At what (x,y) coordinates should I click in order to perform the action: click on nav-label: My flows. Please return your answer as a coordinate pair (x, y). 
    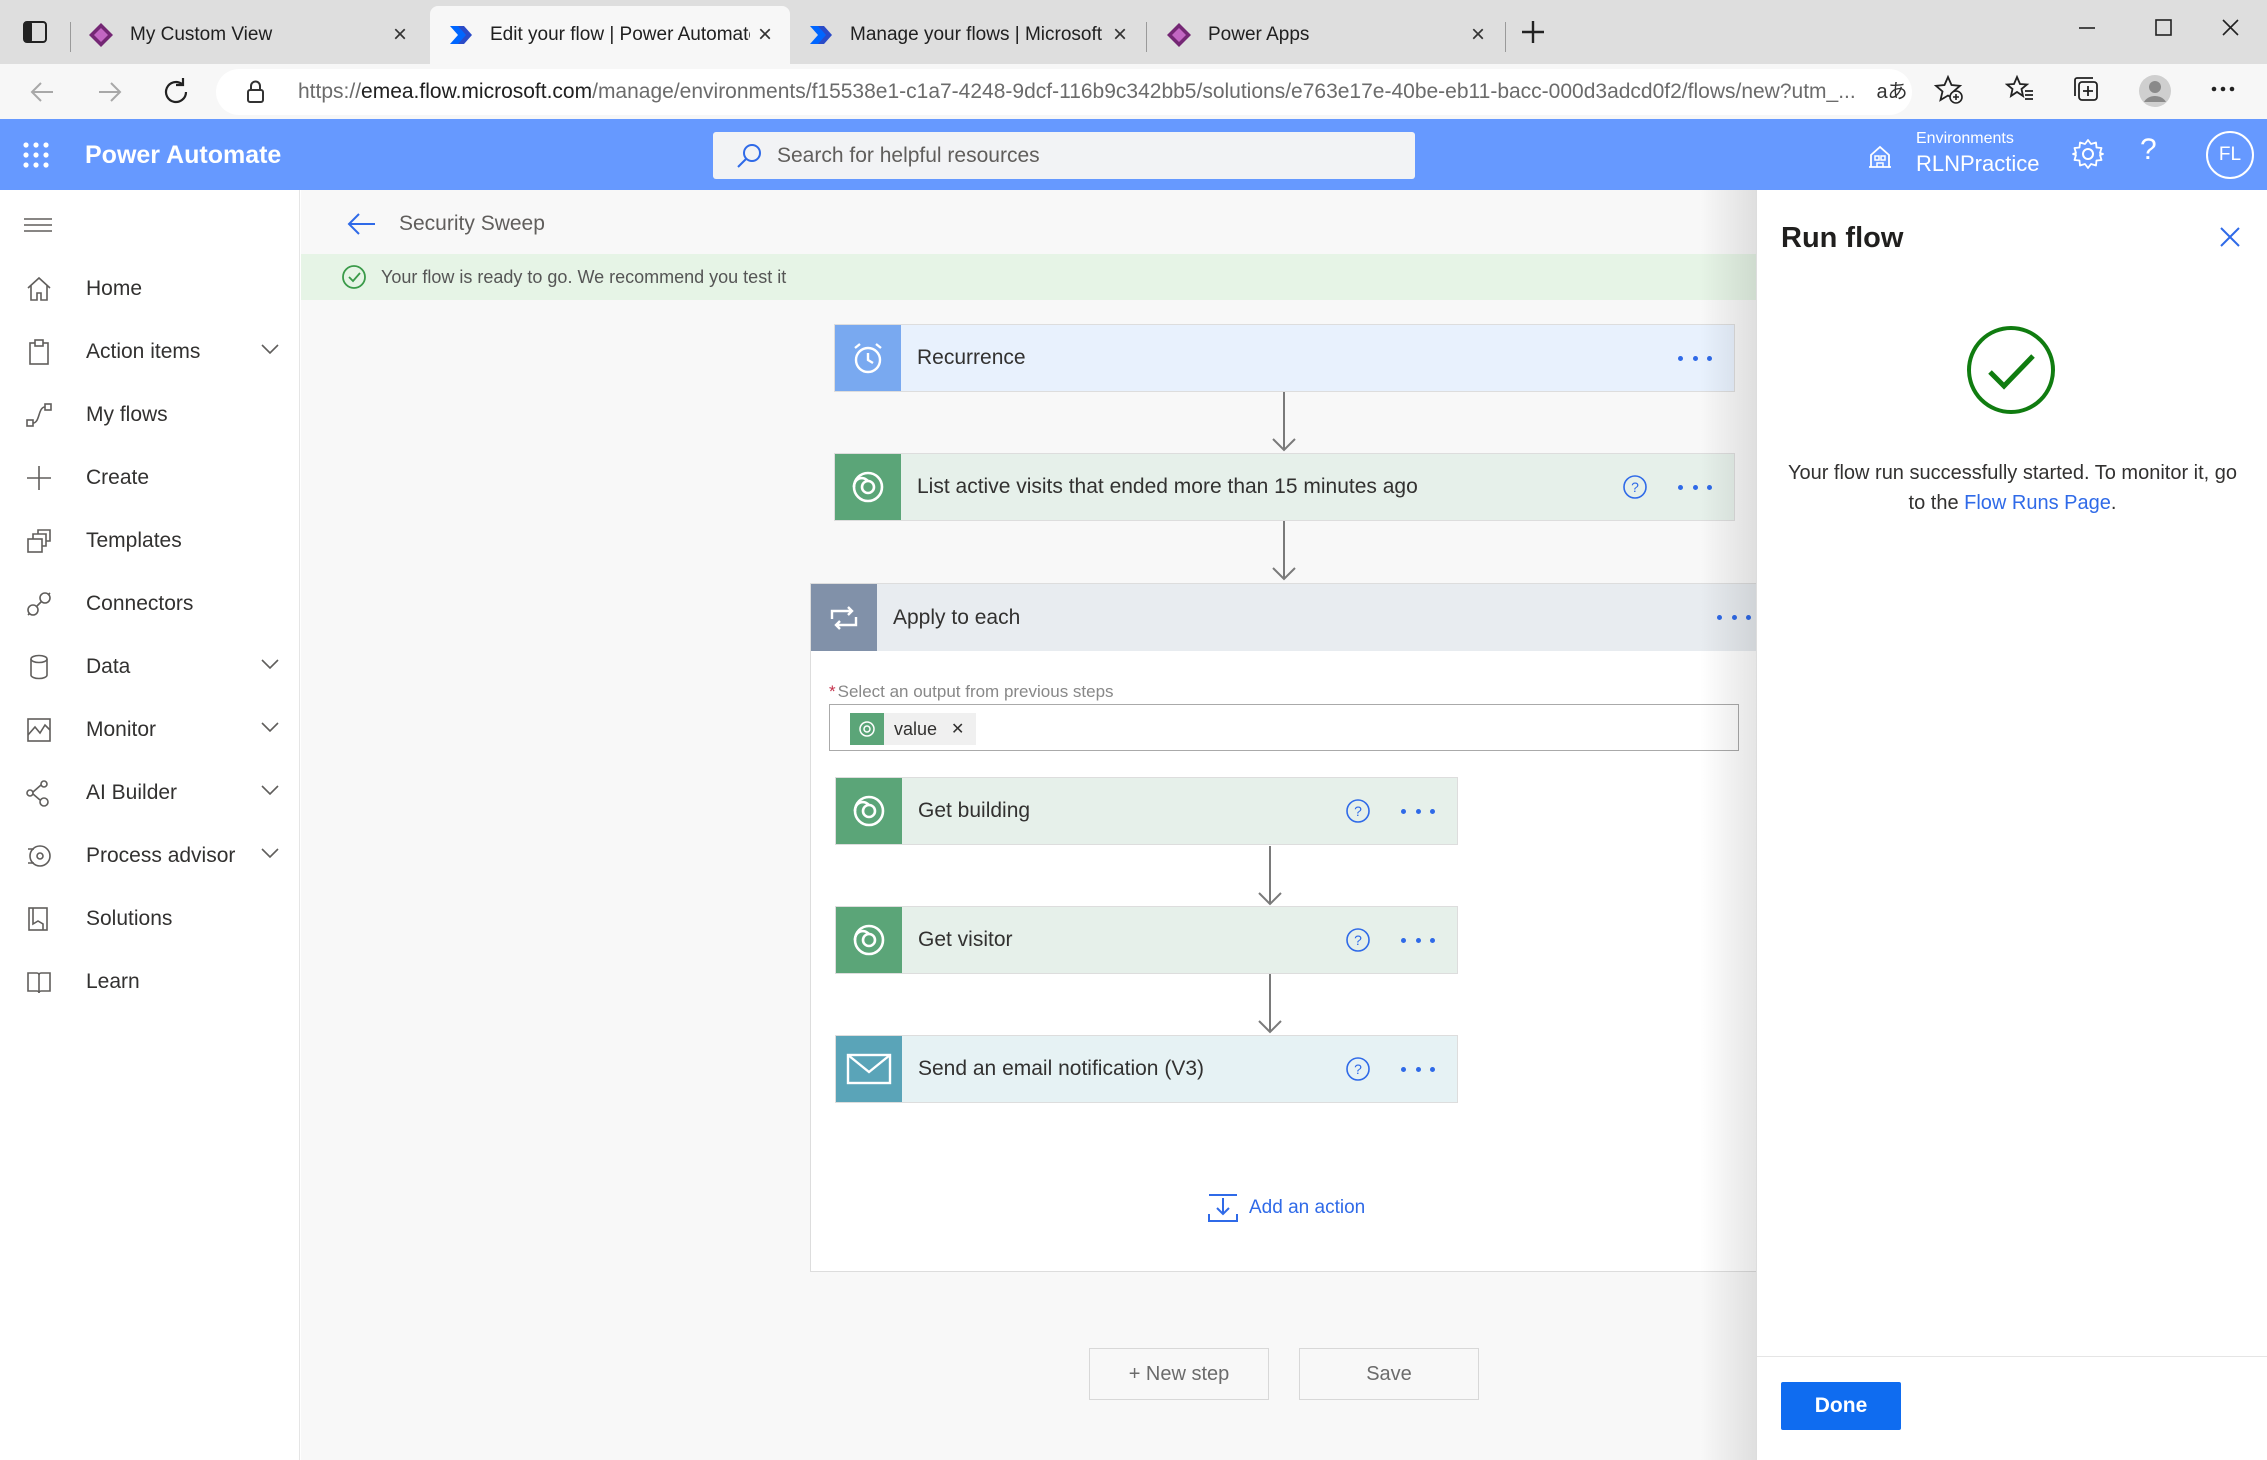
    Looking at the image, I should click on (127, 414).